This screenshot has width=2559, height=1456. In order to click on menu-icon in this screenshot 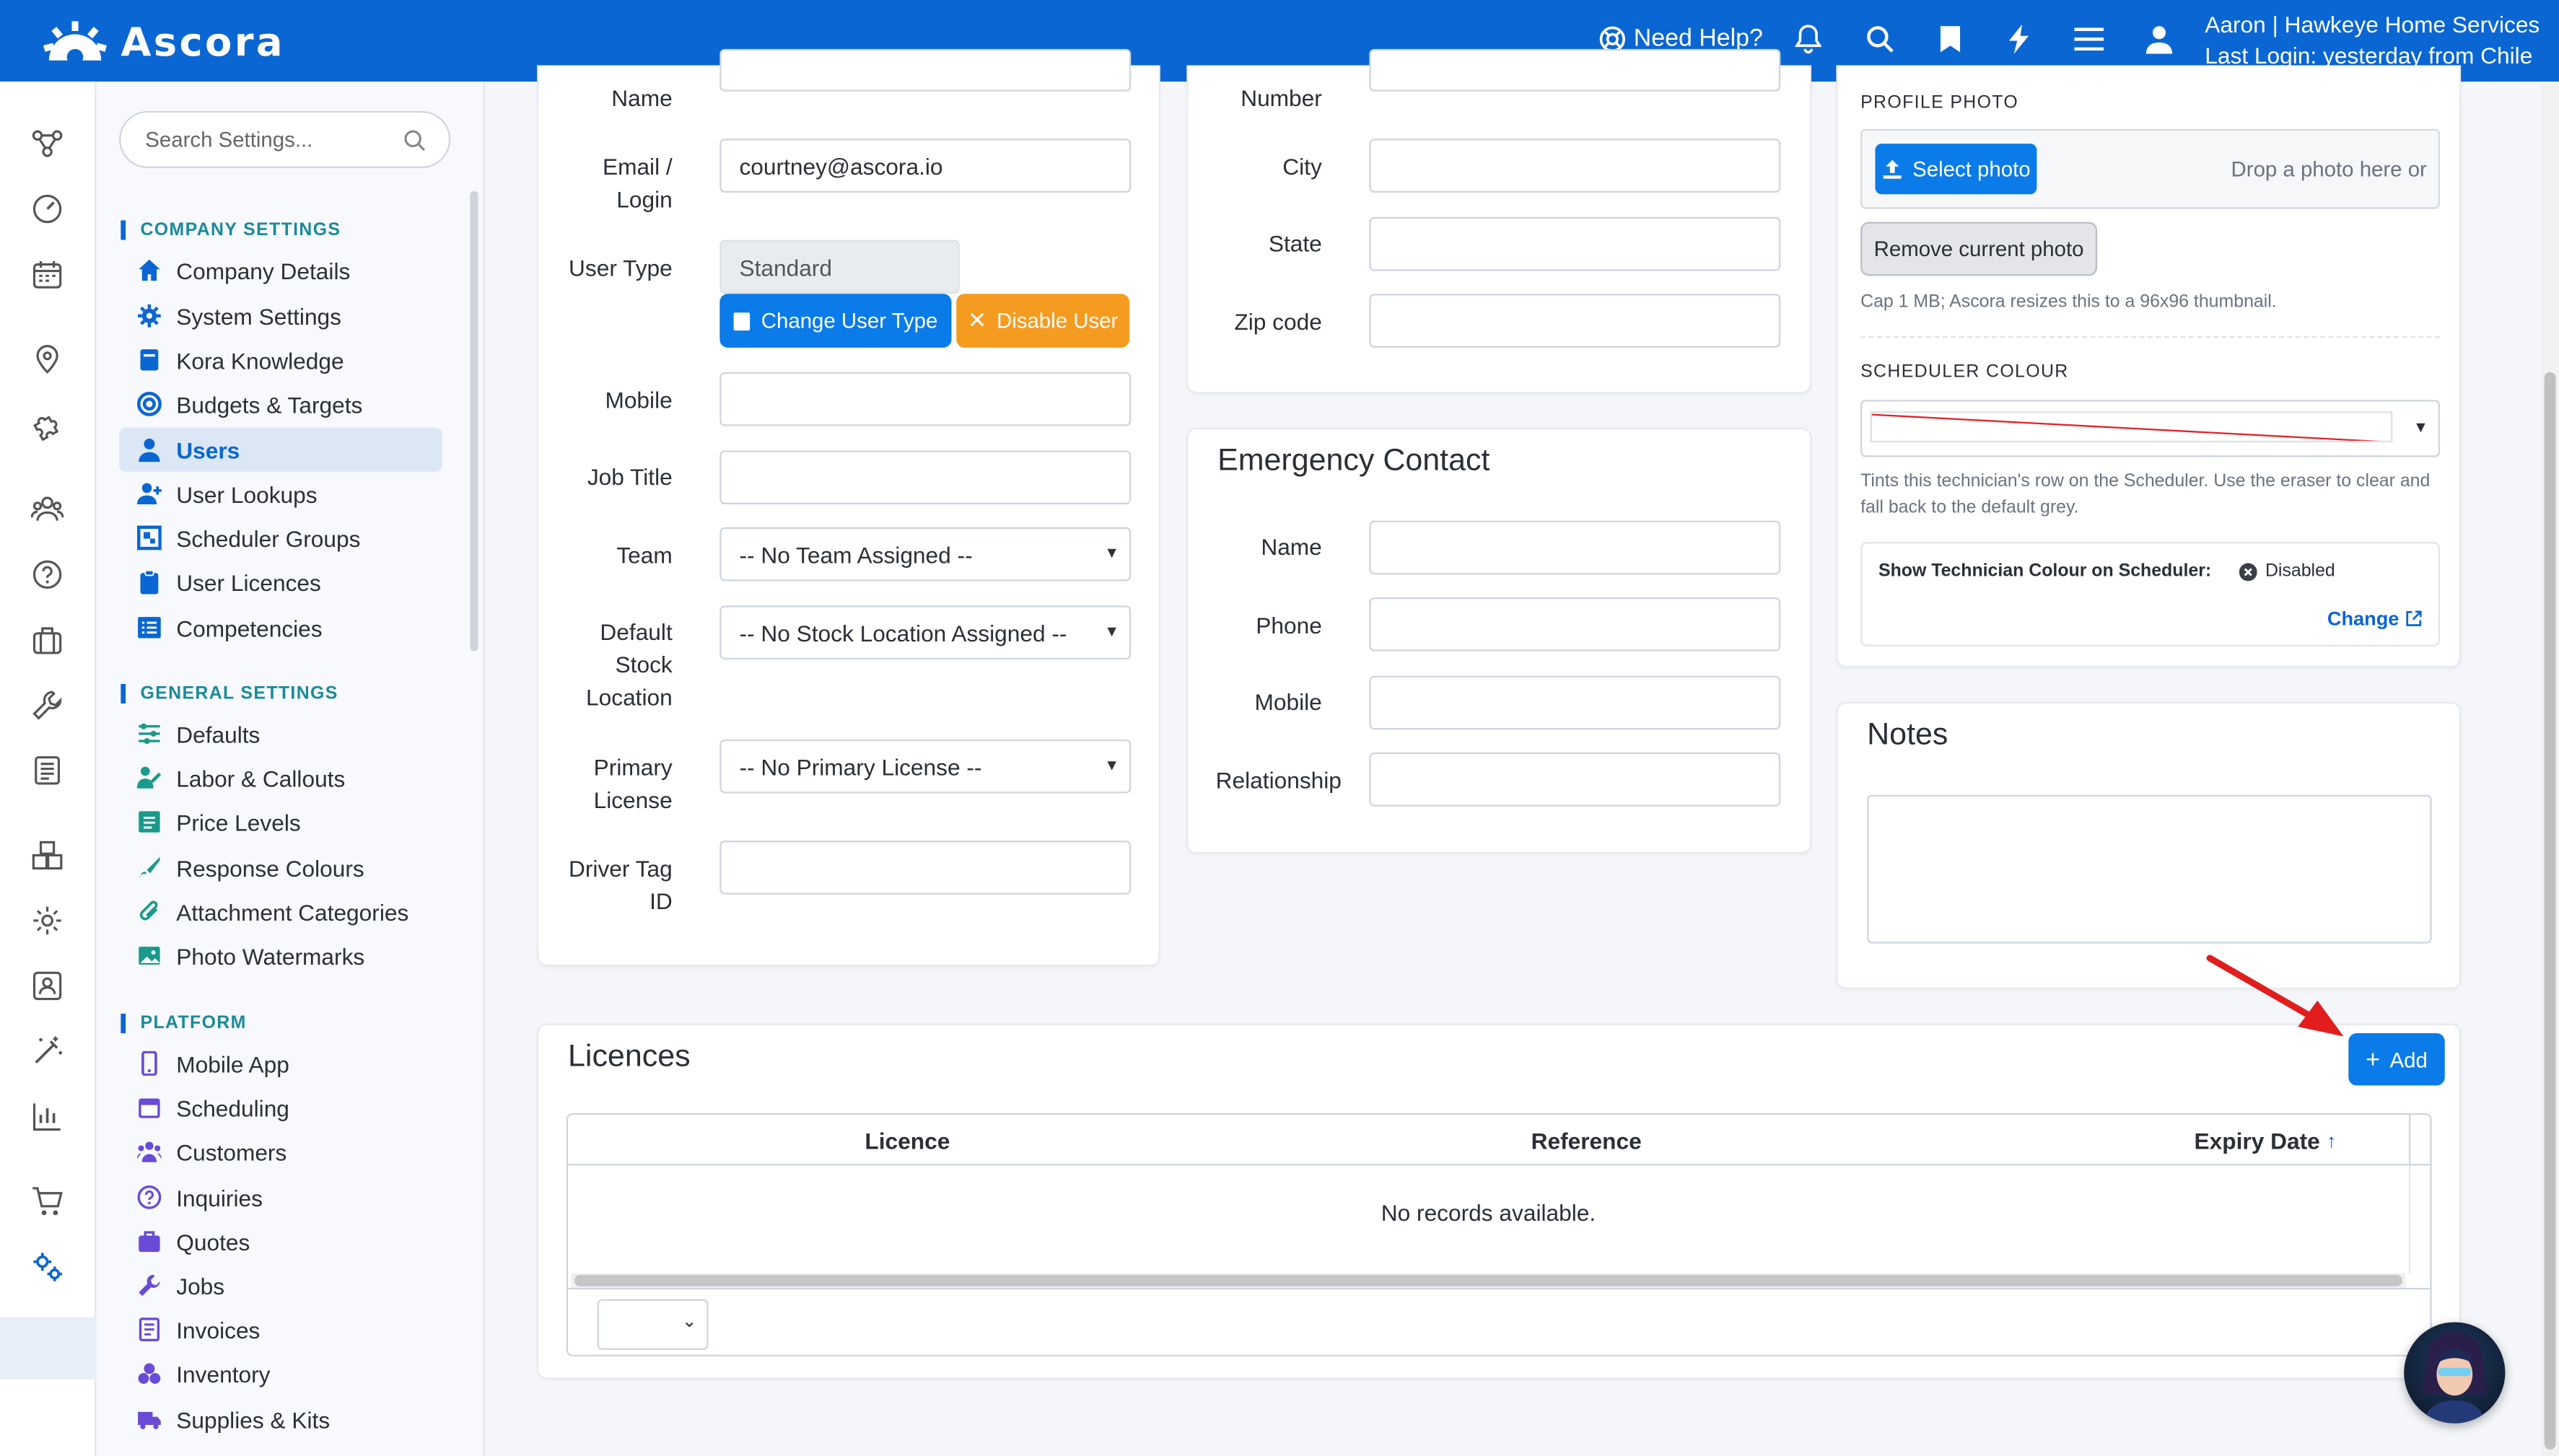, I will do `click(2089, 39)`.